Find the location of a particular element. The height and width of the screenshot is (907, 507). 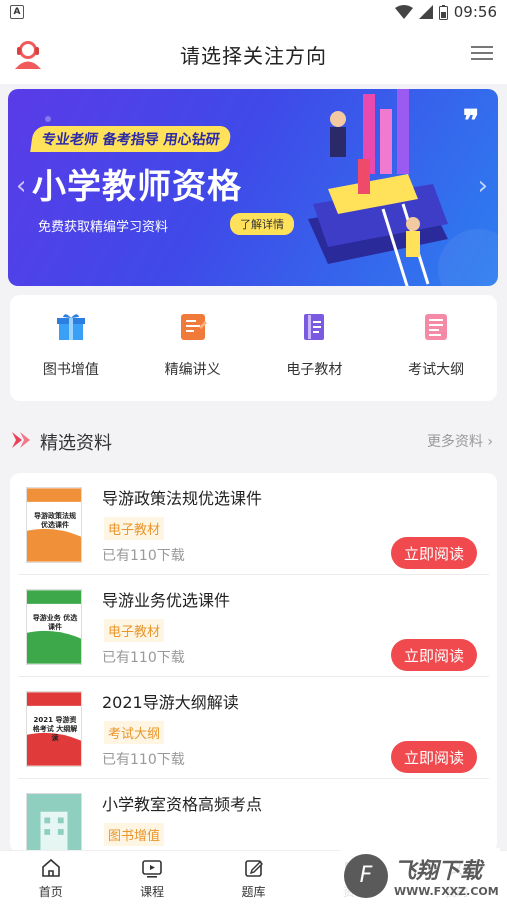

book-cover: 导游政策法规 优选课件 is located at coordinates (54, 525).